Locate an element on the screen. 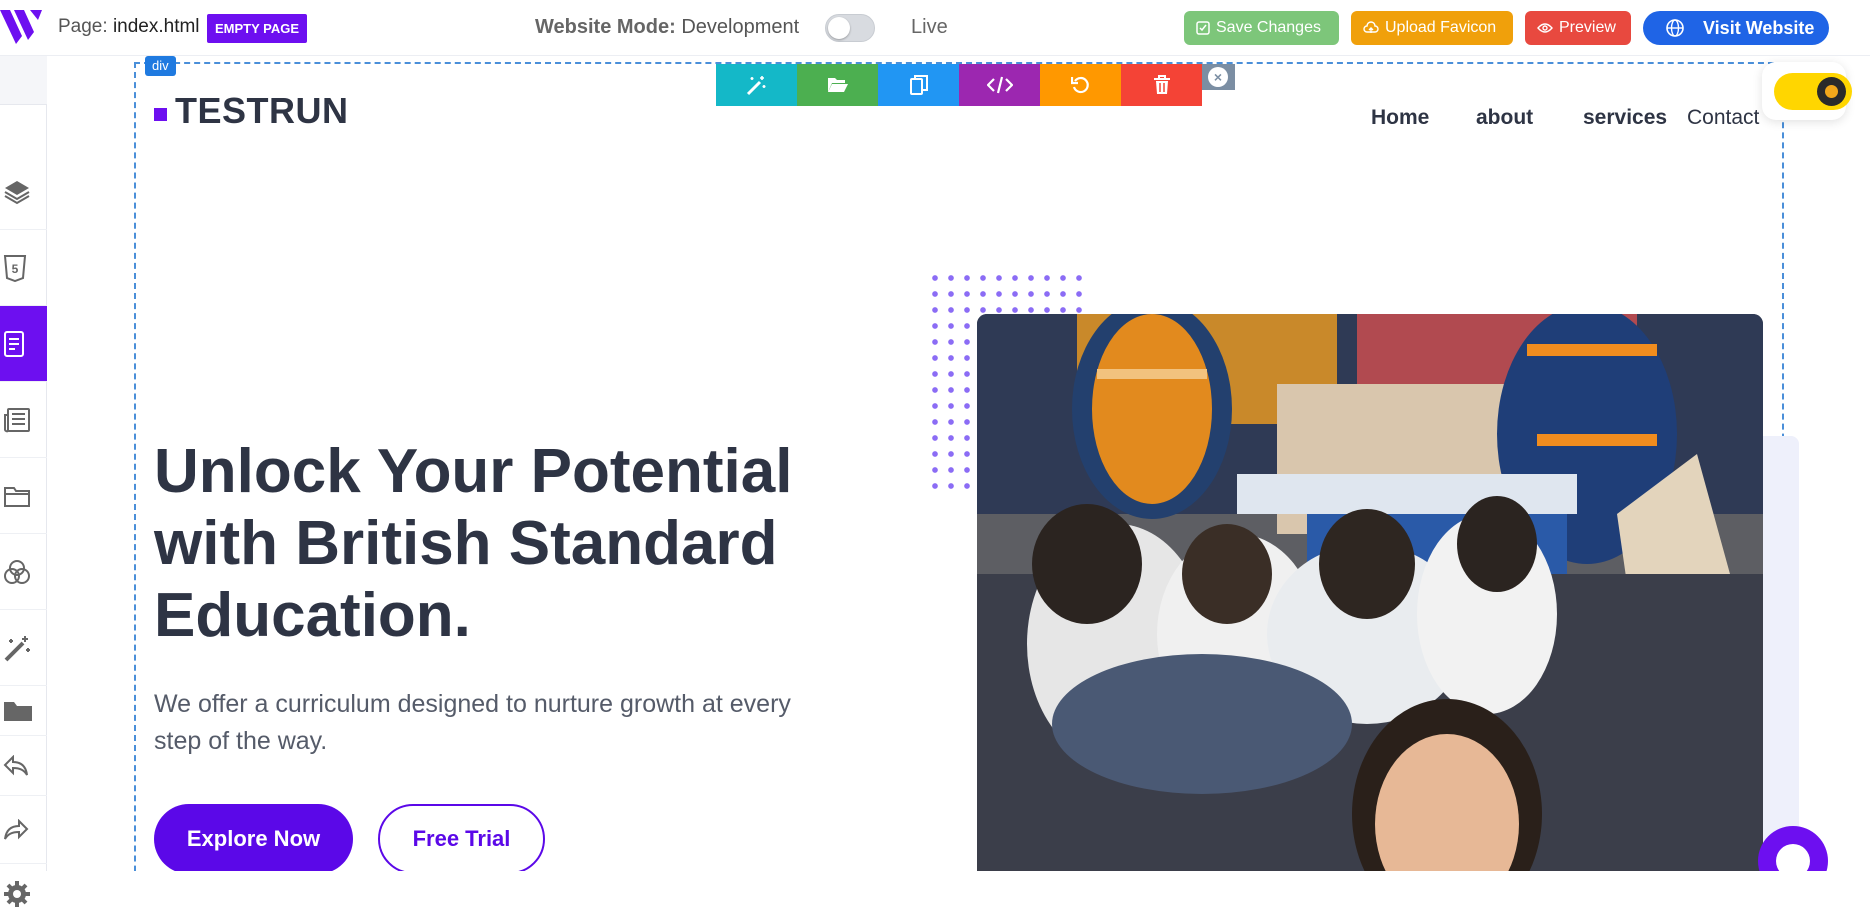 This screenshot has height=924, width=1870. preview-button: Preview is located at coordinates (1578, 28).